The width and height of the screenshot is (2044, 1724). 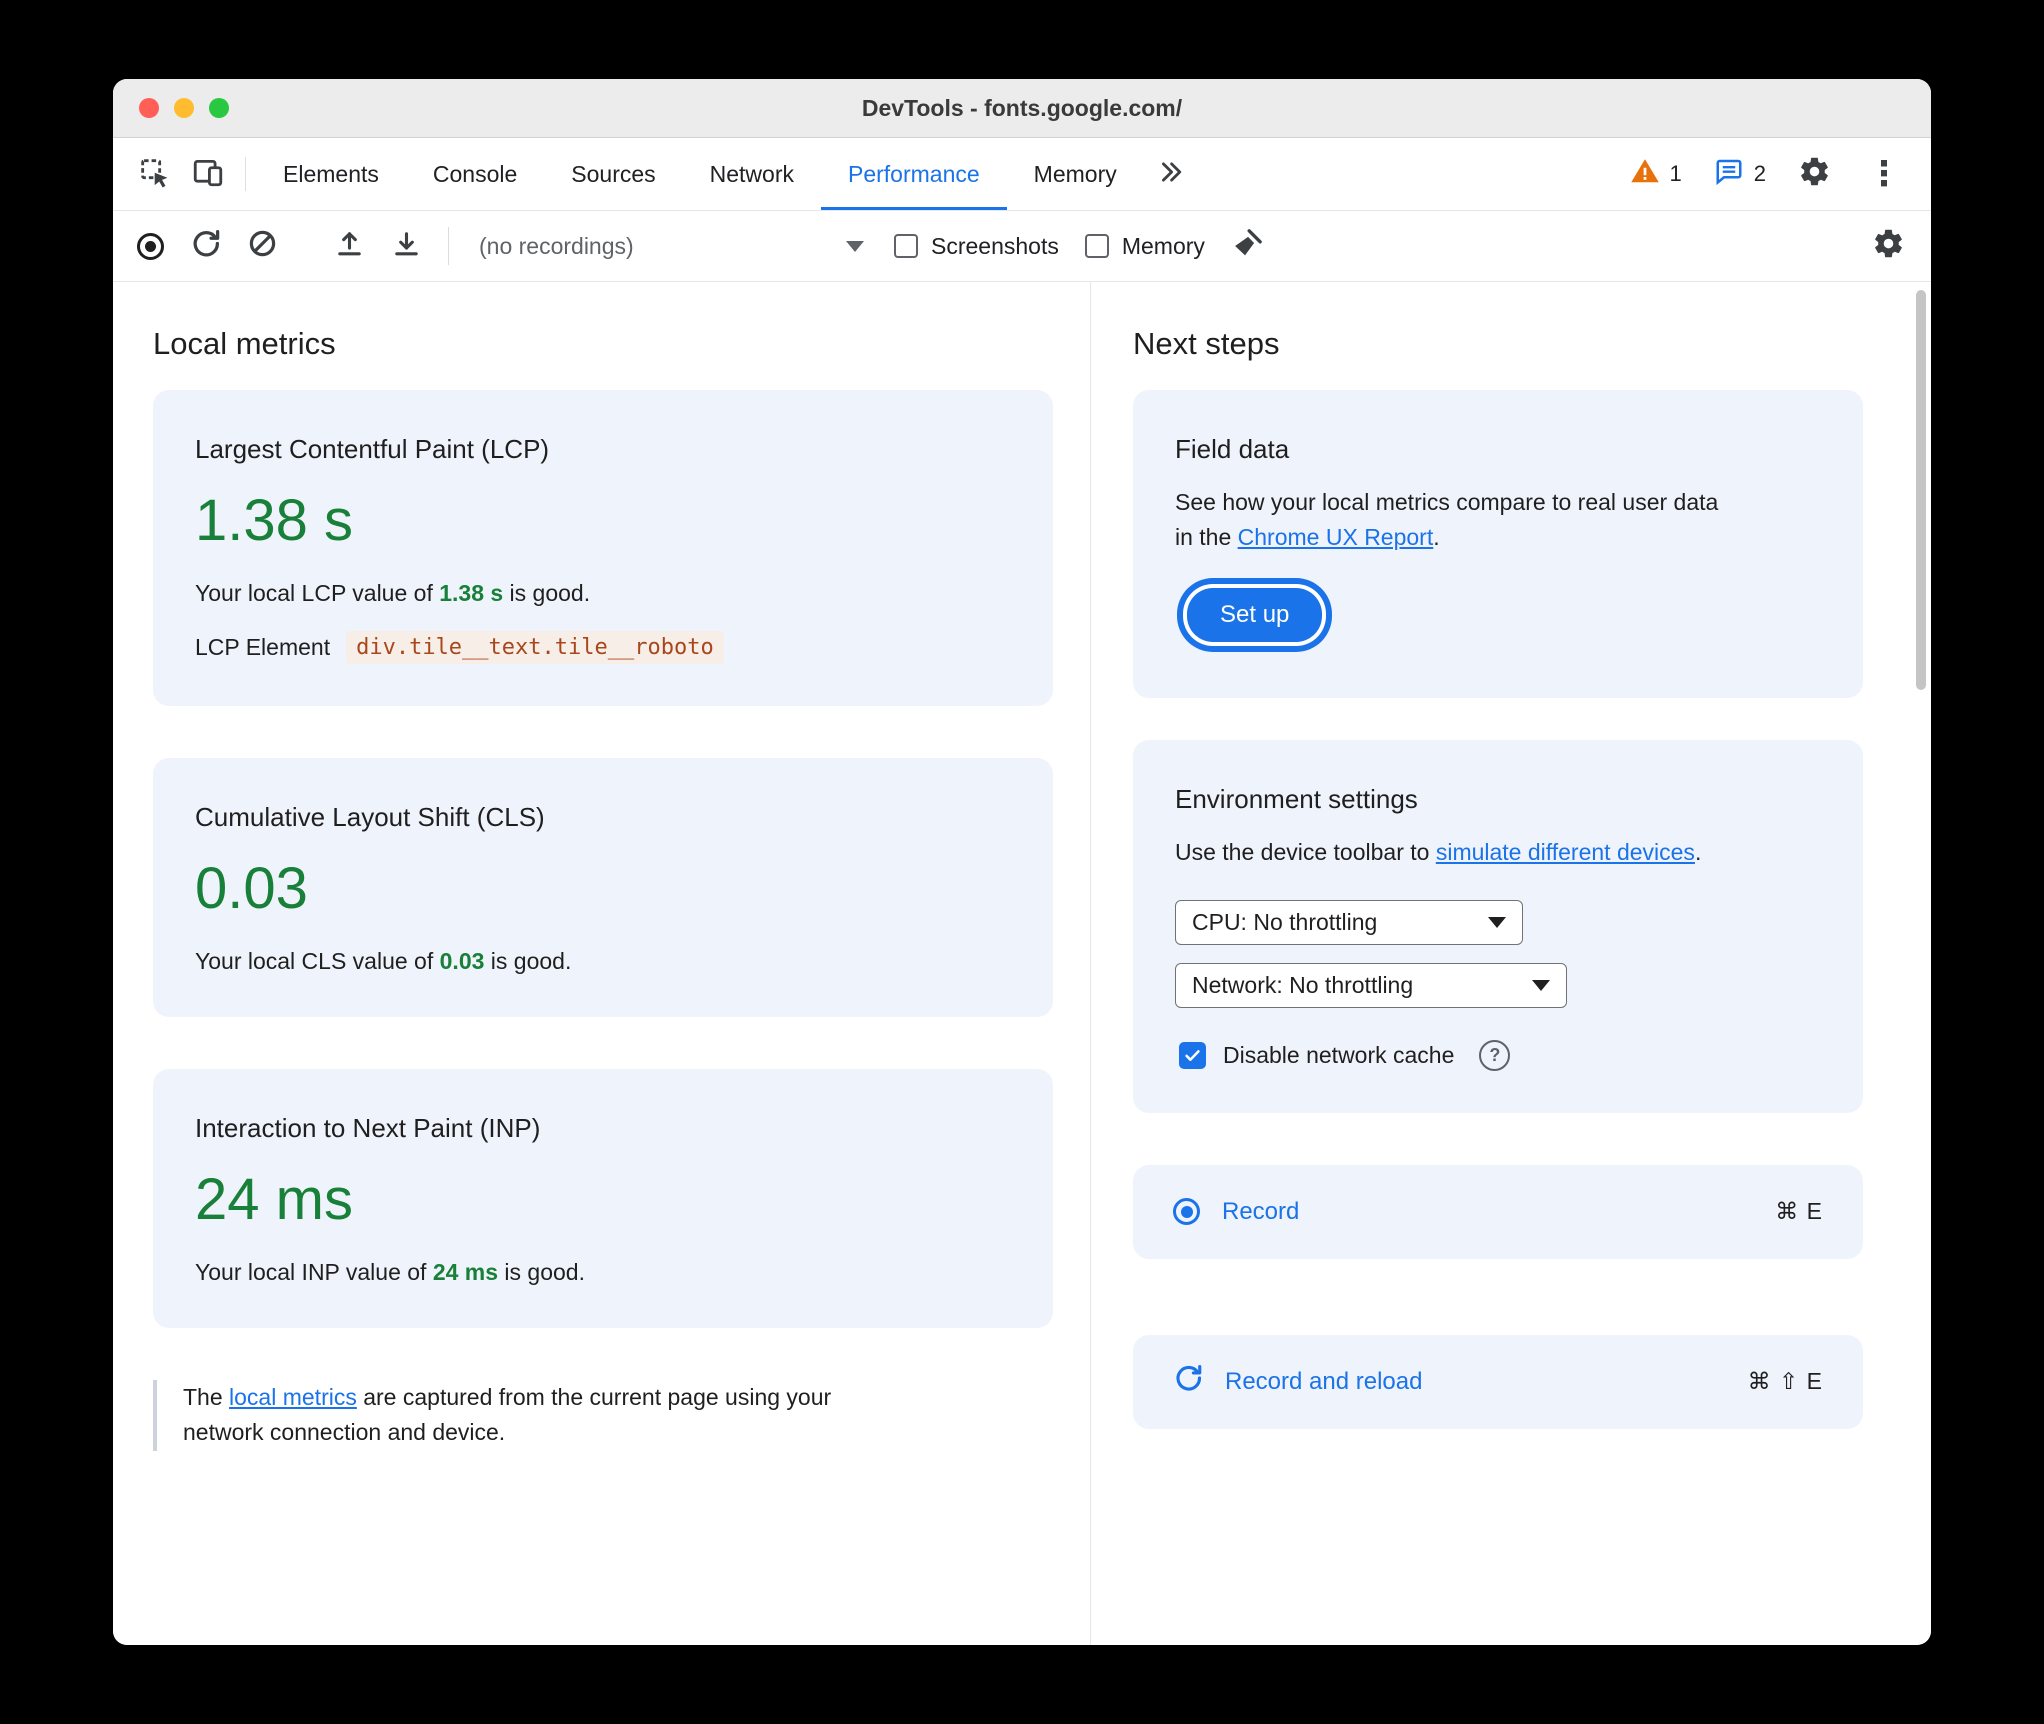 I want to click on environment-body-prefix: Use the device toolbar to, so click(x=1305, y=852).